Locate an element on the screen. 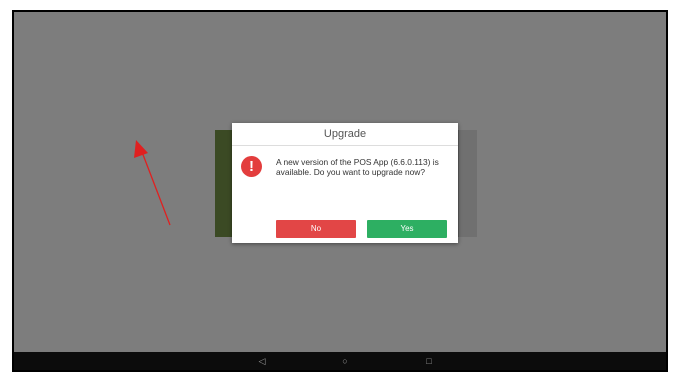 The image size is (673, 372). yes-button: Yes is located at coordinates (407, 229).